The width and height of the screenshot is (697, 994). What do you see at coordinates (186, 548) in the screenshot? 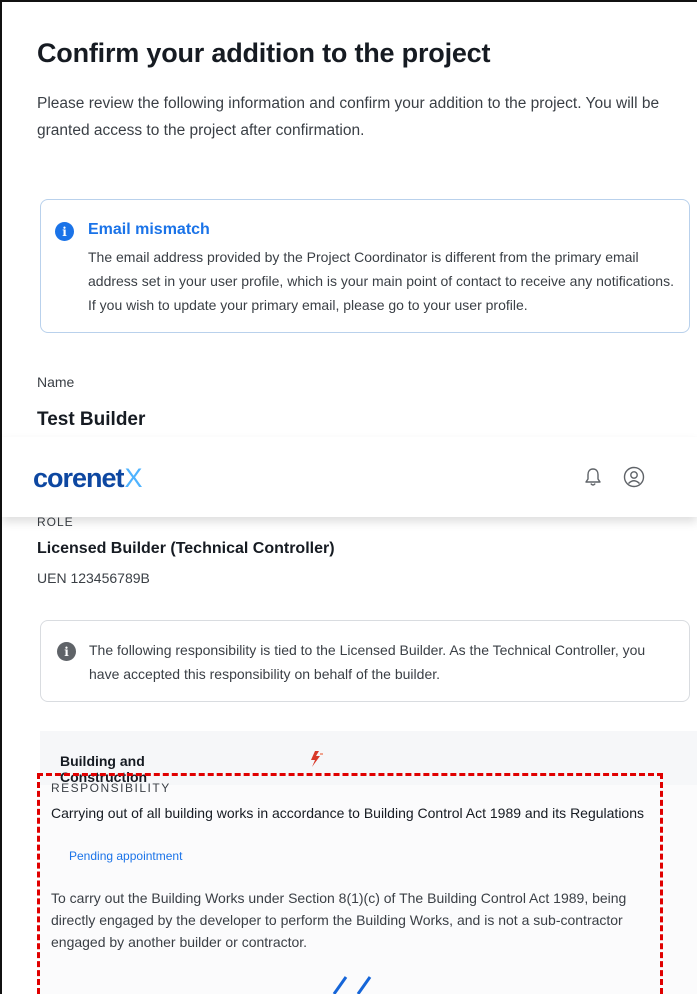
I see `role-value: Licensed Builder (Technical Controller)` at bounding box center [186, 548].